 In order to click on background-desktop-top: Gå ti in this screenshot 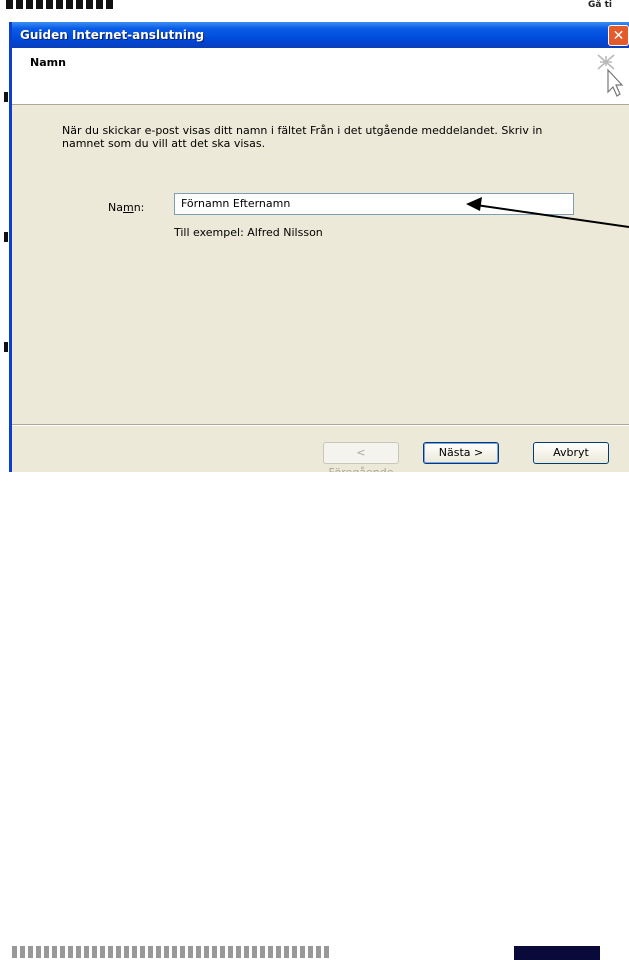, I will do `click(314, 11)`.